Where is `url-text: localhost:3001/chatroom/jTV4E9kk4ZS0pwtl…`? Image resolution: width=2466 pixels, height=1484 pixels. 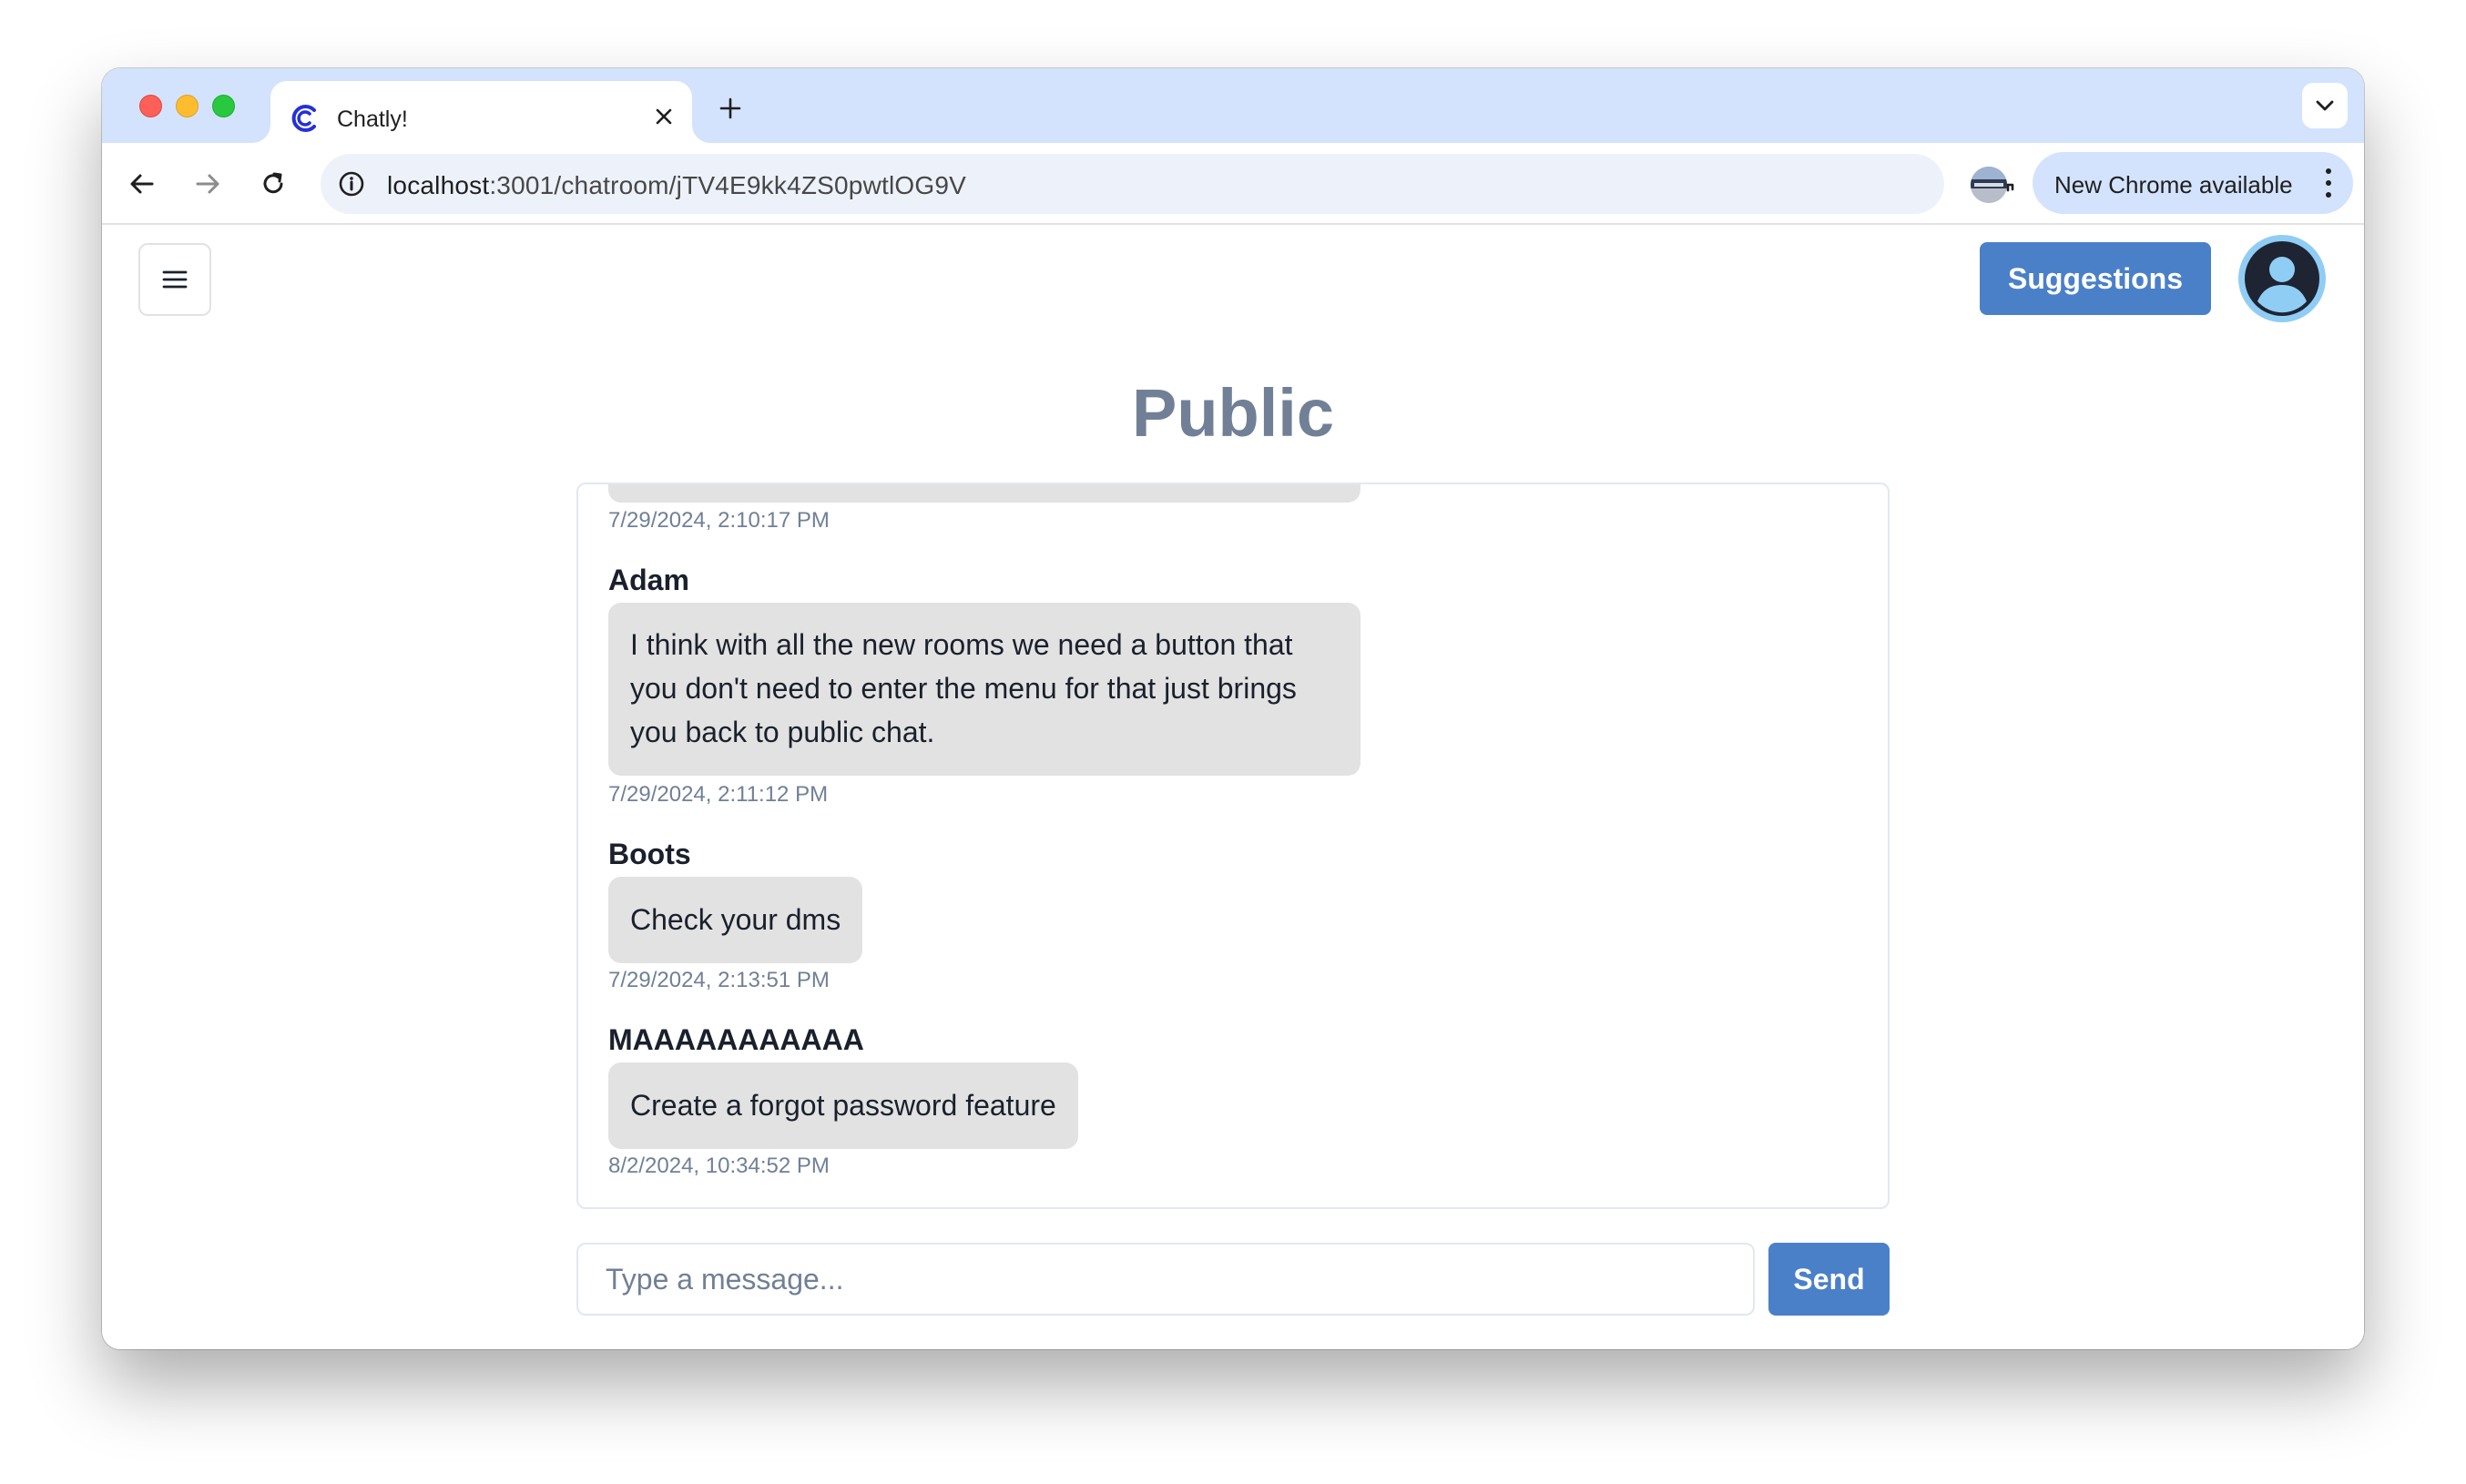
url-text: localhost:3001/chatroom/jTV4E9kk4ZS0pwtl… is located at coordinates (676, 185).